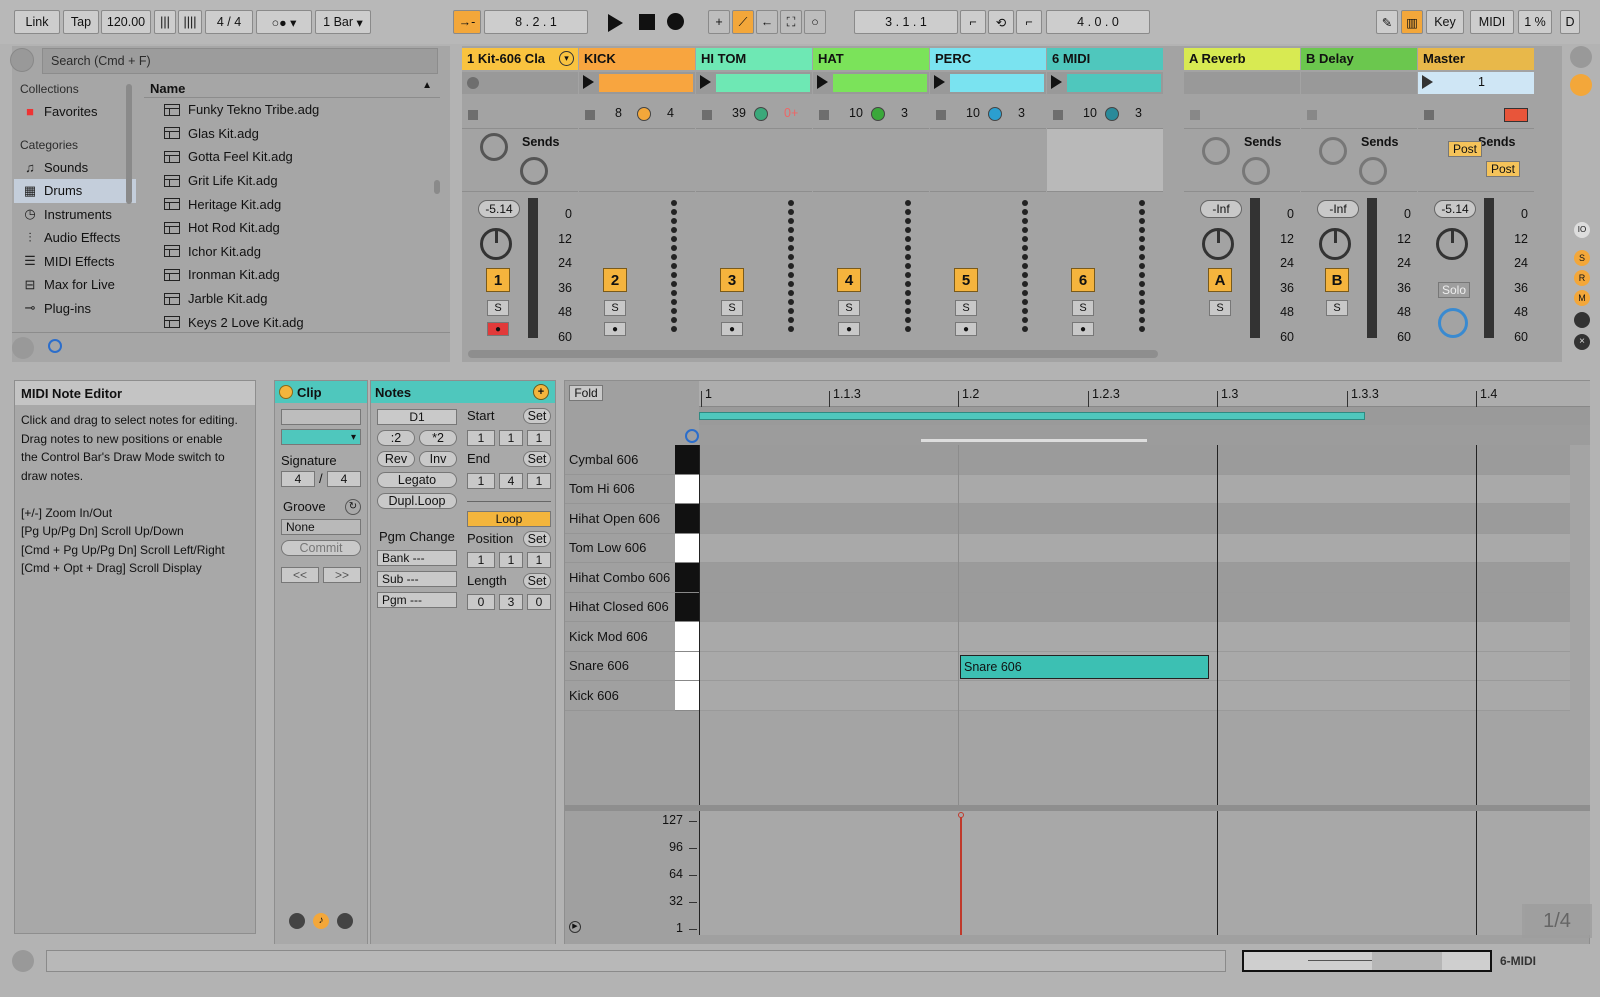 The width and height of the screenshot is (1600, 997). I want to click on tempo-field: 120.00, so click(126, 22).